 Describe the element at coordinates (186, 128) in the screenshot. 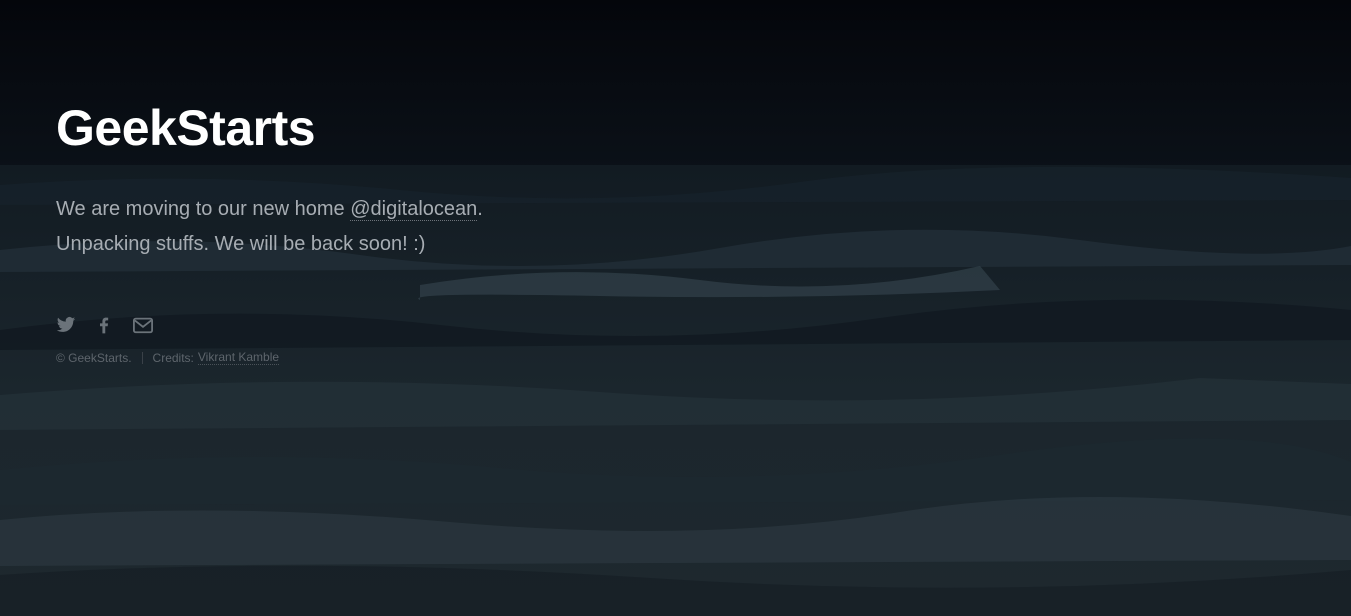

I see `site-title: GeekStarts` at that location.